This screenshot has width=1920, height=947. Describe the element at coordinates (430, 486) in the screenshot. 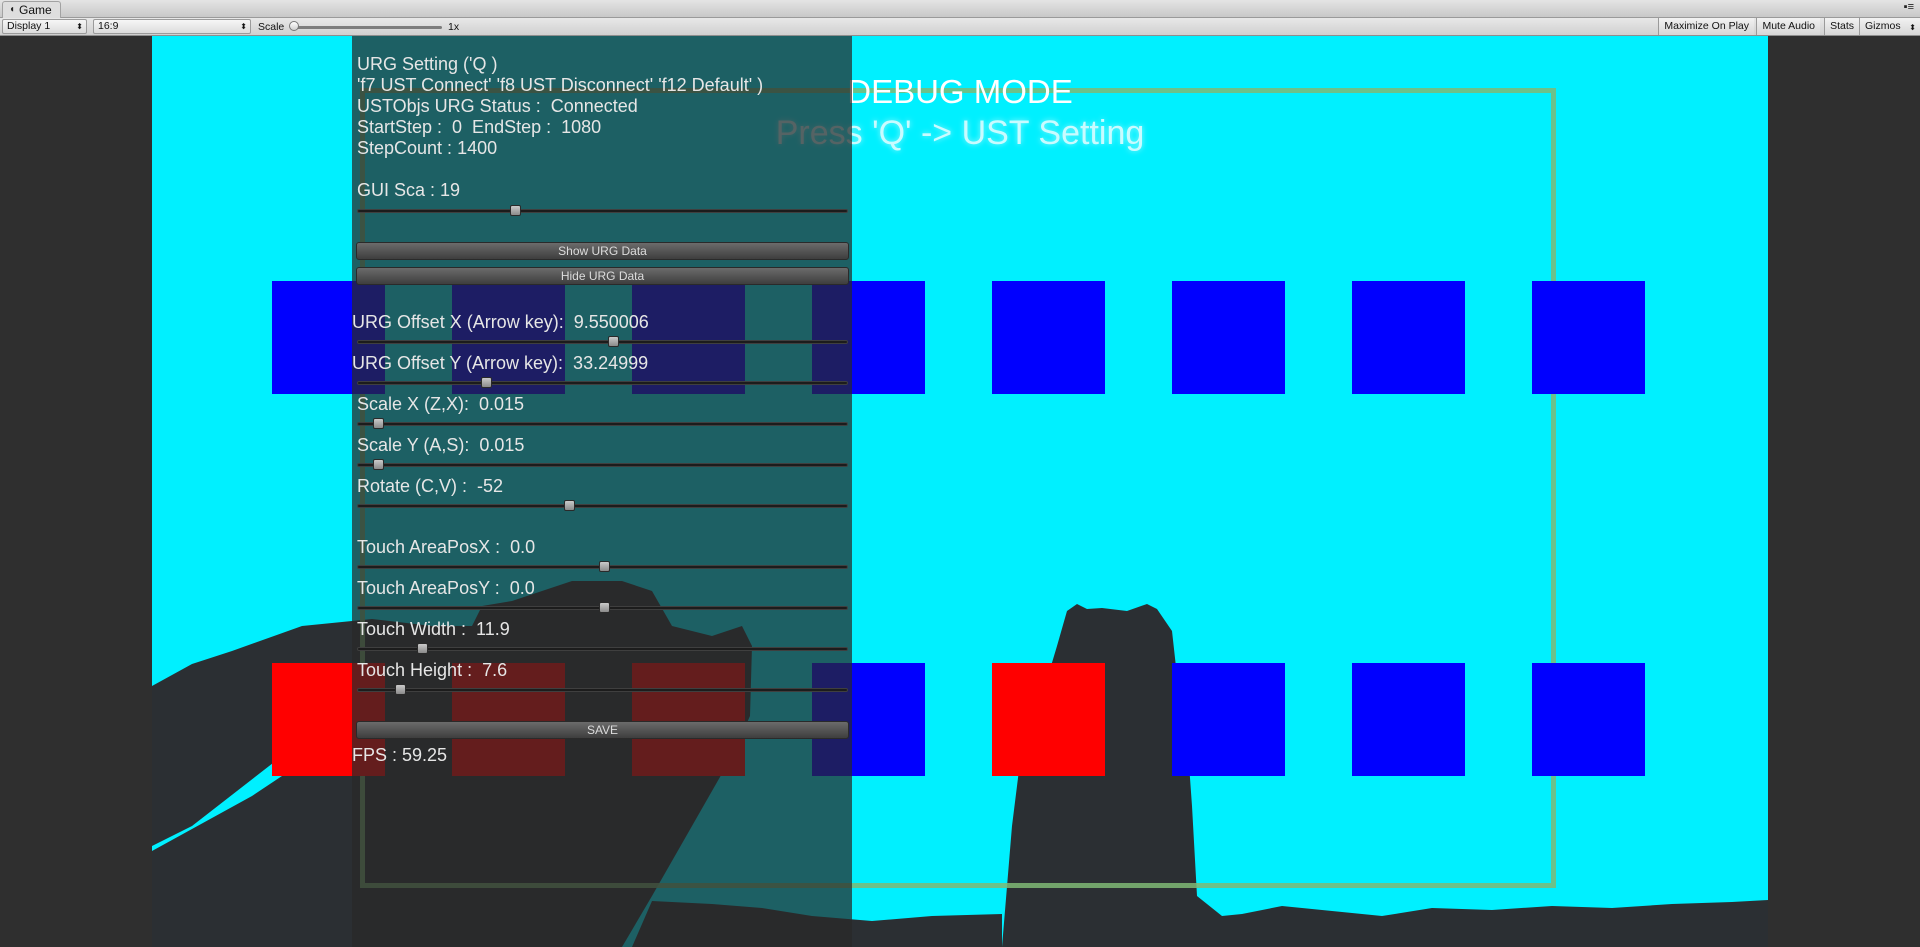

I see `rotate-label: Rotate (C,V) : -52` at that location.